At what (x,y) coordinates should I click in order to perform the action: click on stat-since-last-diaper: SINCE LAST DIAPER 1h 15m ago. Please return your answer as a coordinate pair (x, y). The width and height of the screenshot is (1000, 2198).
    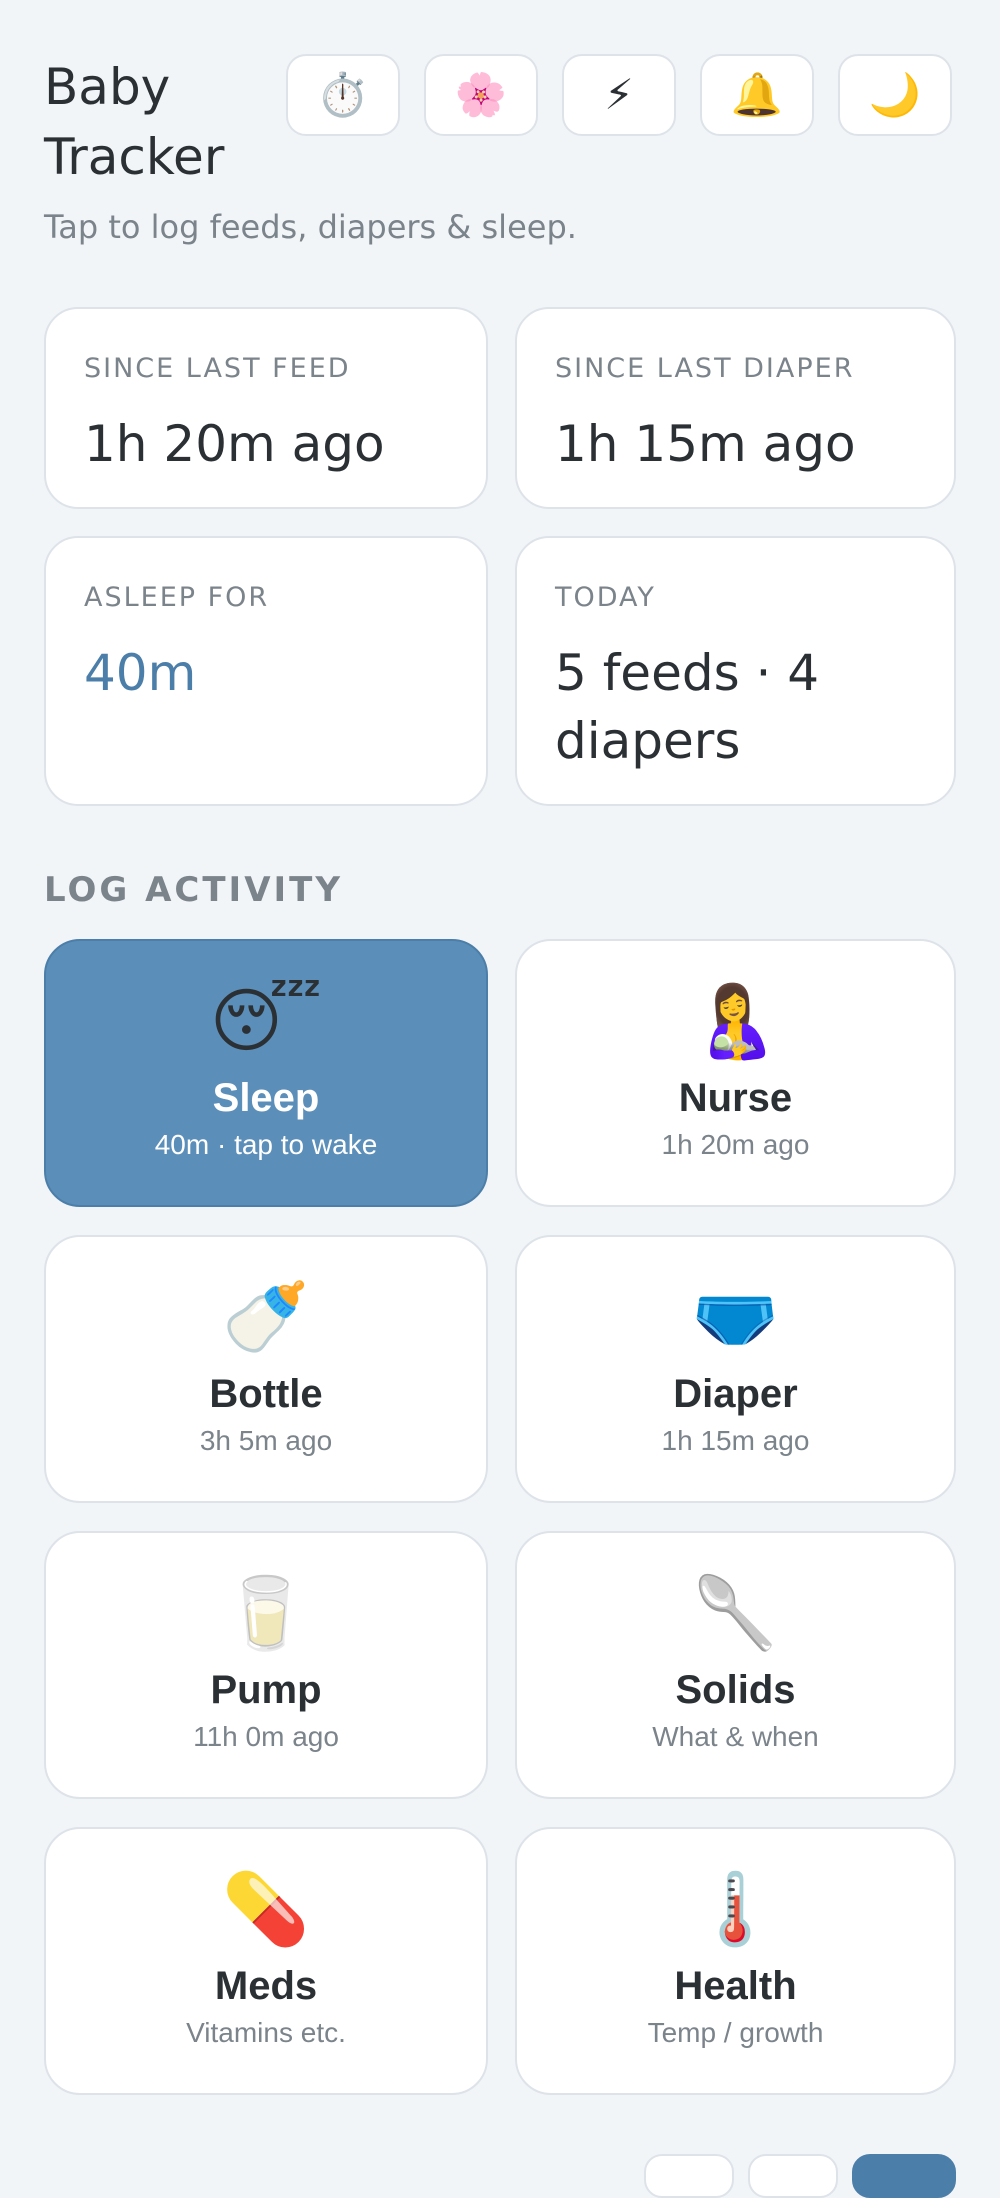
    Looking at the image, I should click on (735, 408).